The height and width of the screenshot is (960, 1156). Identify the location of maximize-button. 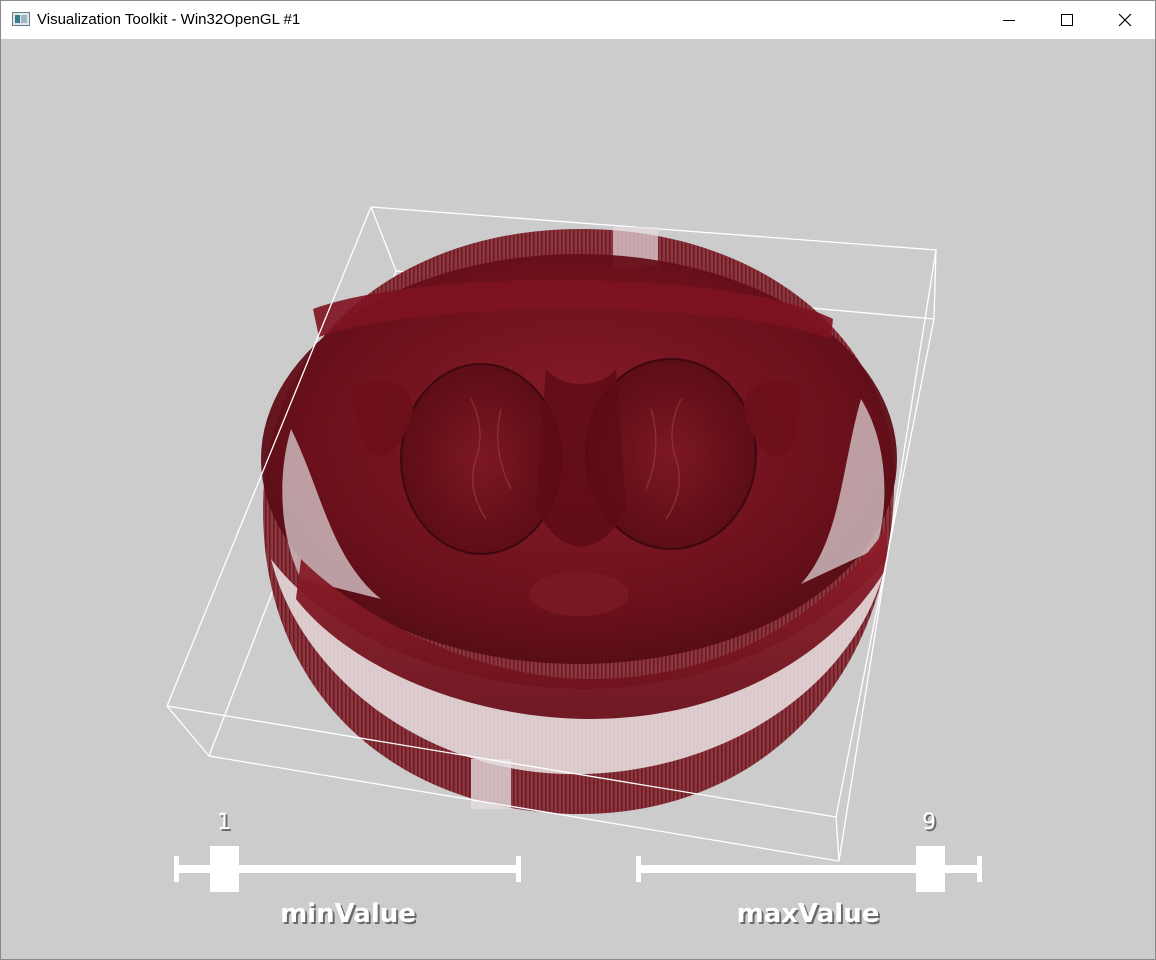
(1067, 20).